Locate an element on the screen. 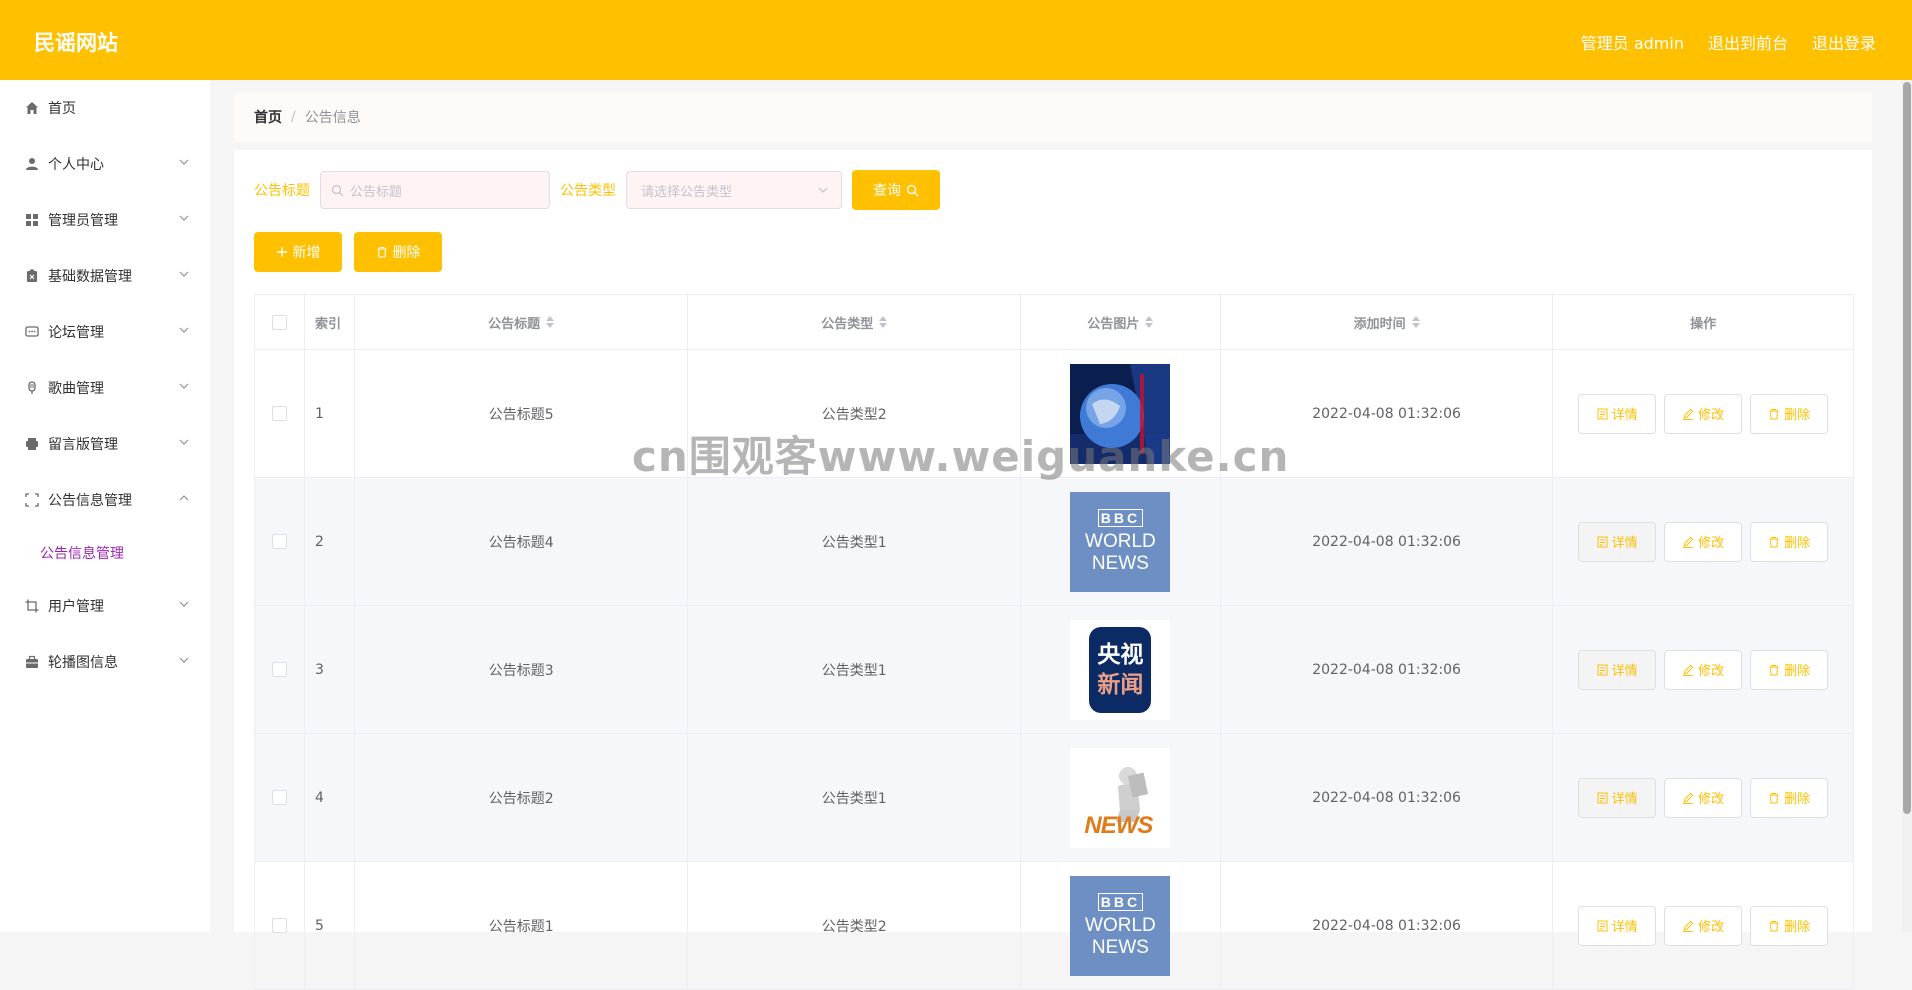 Image resolution: width=1912 pixels, height=990 pixels. sidebar-item-forum: 论坛管理 is located at coordinates (105, 332).